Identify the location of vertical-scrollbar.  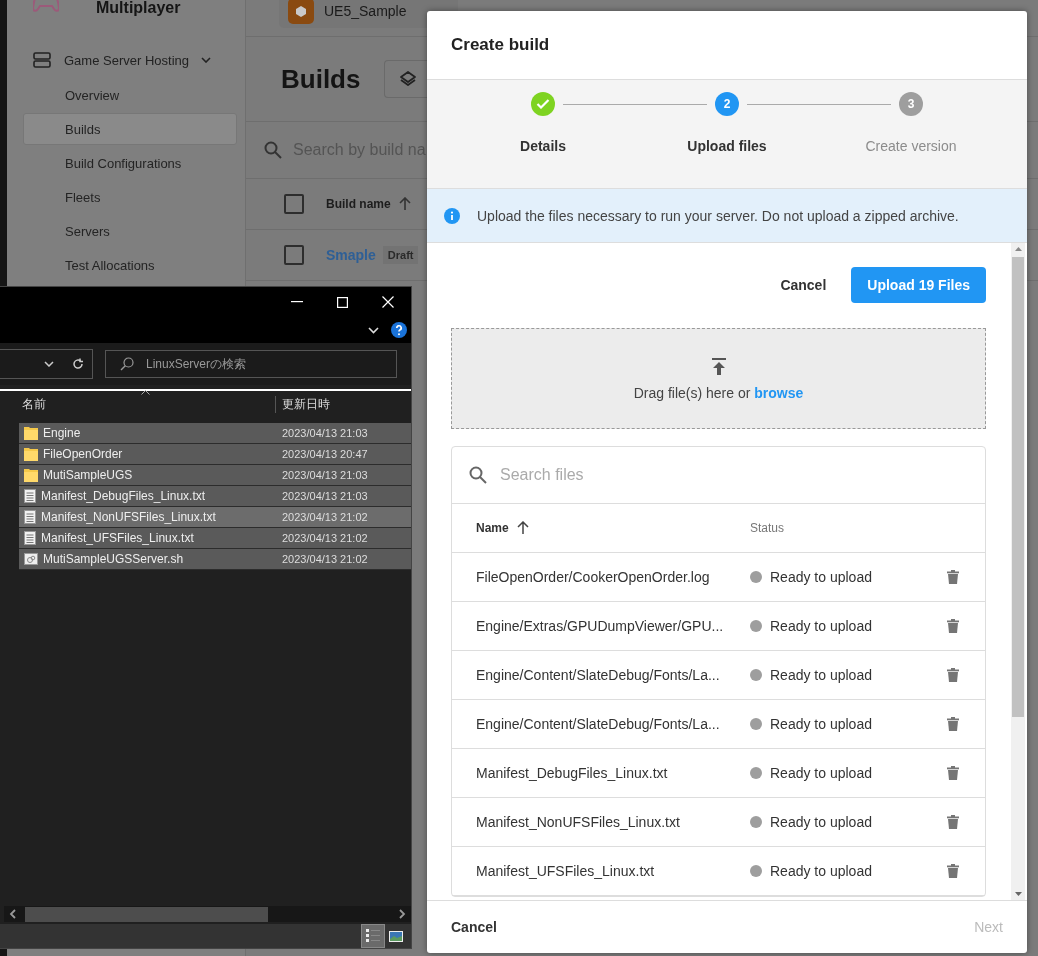
(1018, 571).